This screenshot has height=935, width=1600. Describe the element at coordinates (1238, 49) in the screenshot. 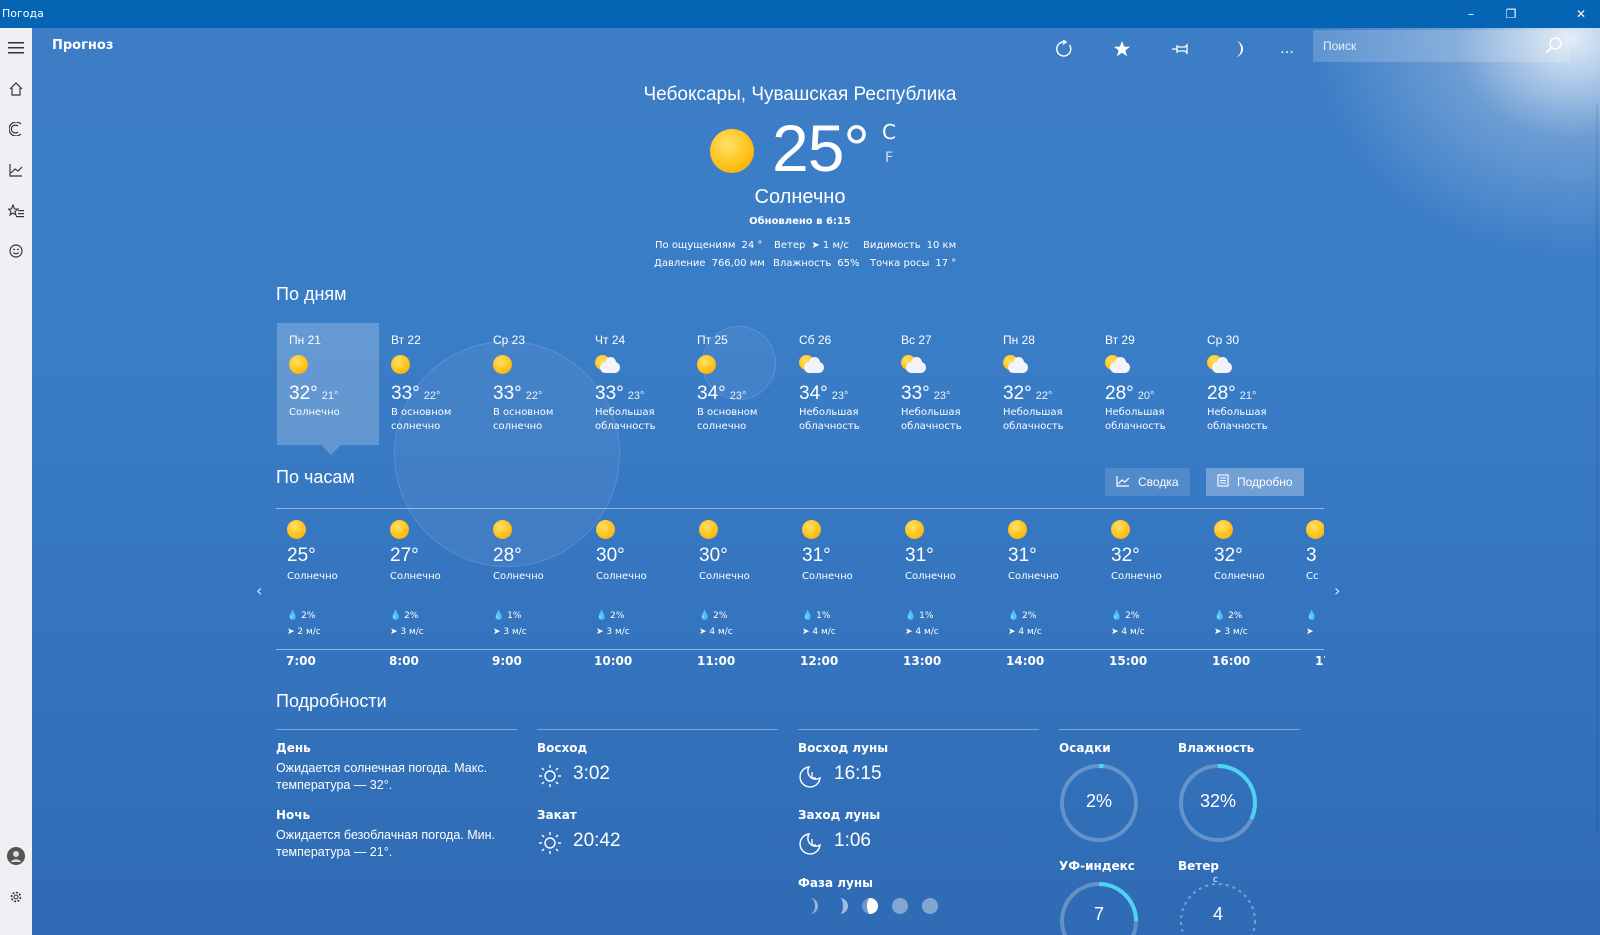

I see `moon-icon` at that location.